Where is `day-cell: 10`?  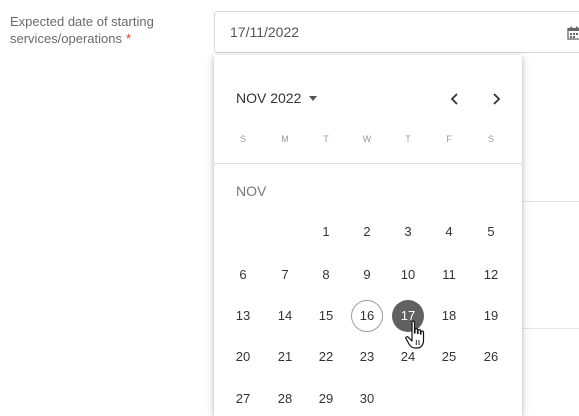 day-cell: 10 is located at coordinates (408, 275).